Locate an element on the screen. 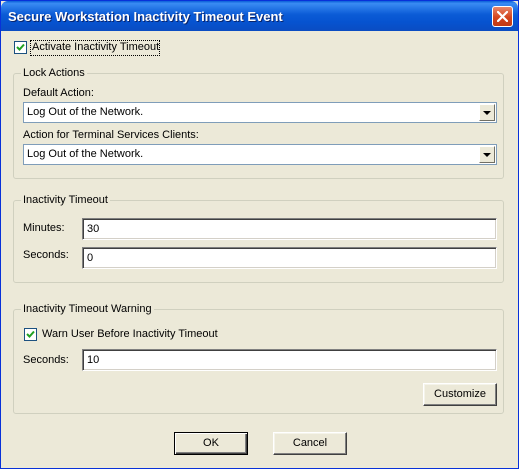  activate-timeout-label: Activate Inactivity Timeout is located at coordinates (95, 47).